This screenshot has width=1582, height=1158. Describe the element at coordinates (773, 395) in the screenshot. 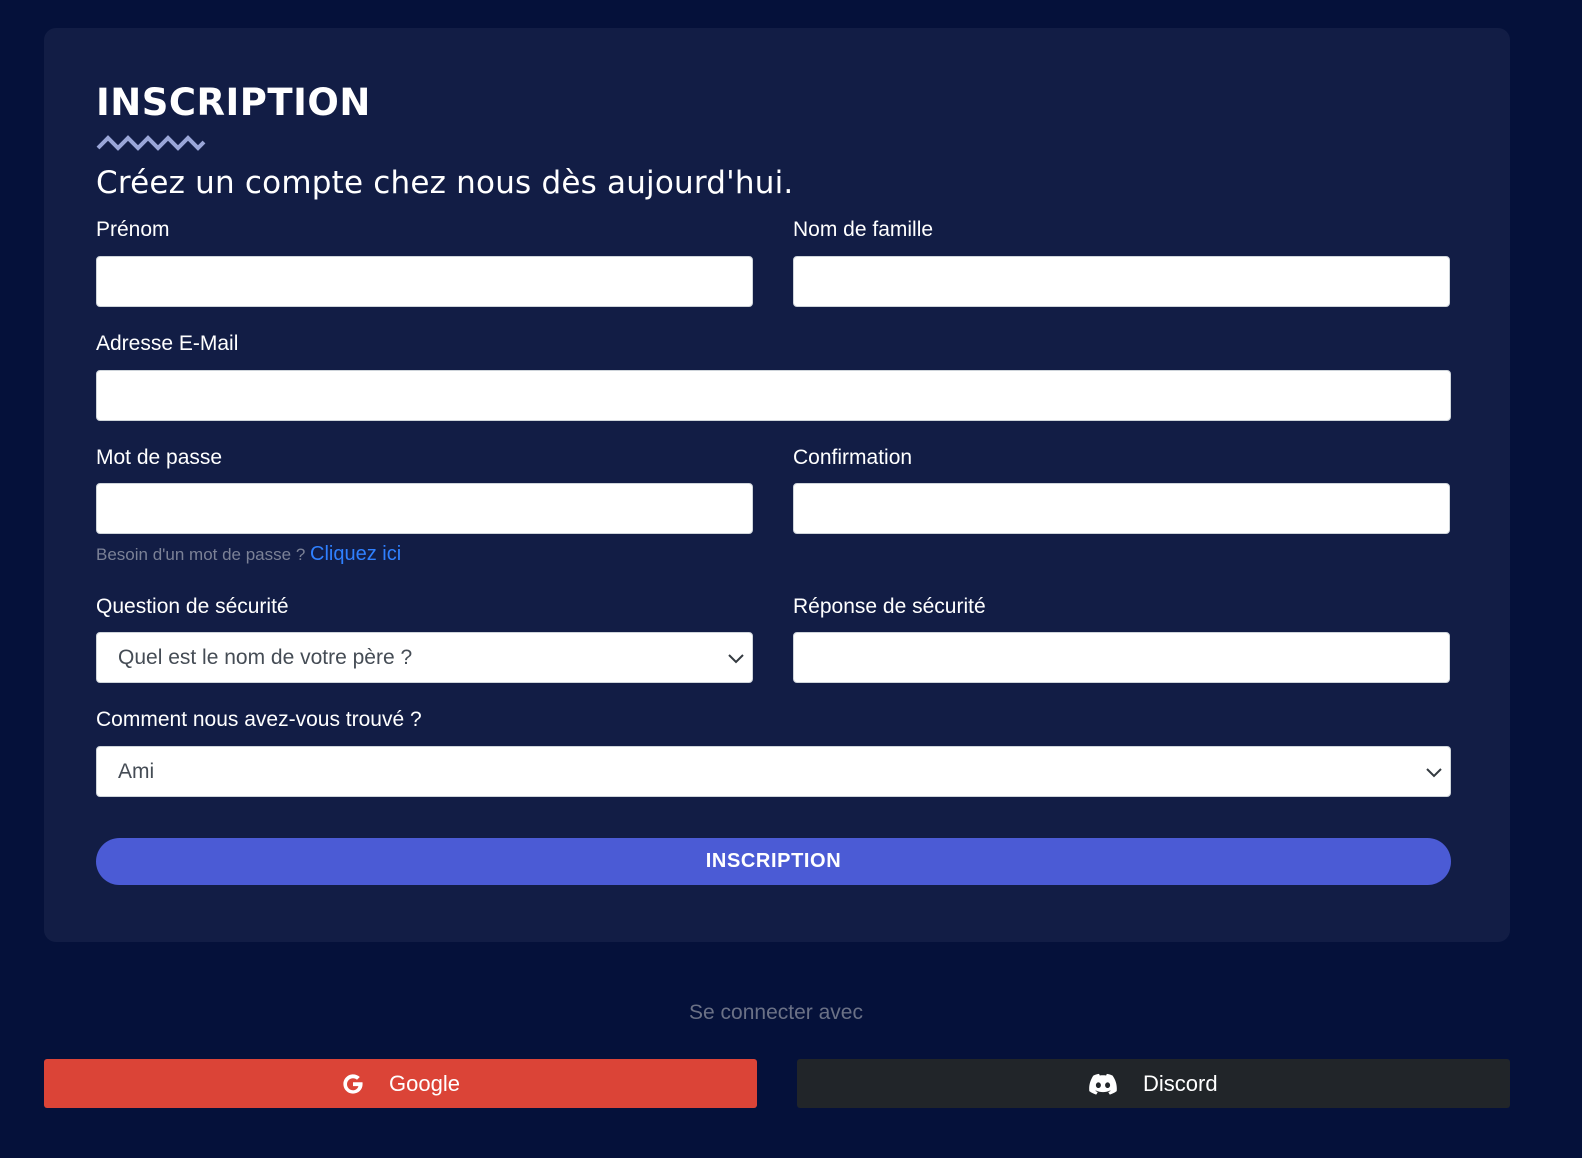

I see `email-field` at that location.